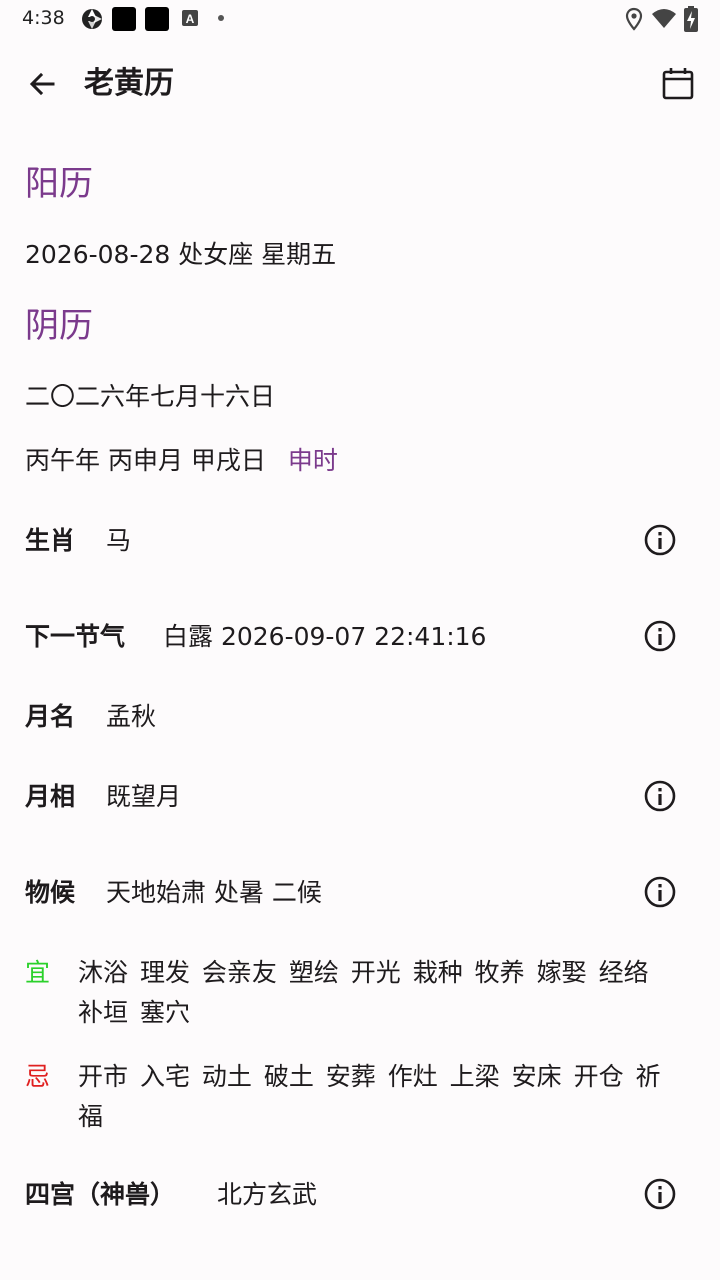 This screenshot has height=1280, width=720. What do you see at coordinates (119, 540) in the screenshot?
I see `zodiac-value: 马` at bounding box center [119, 540].